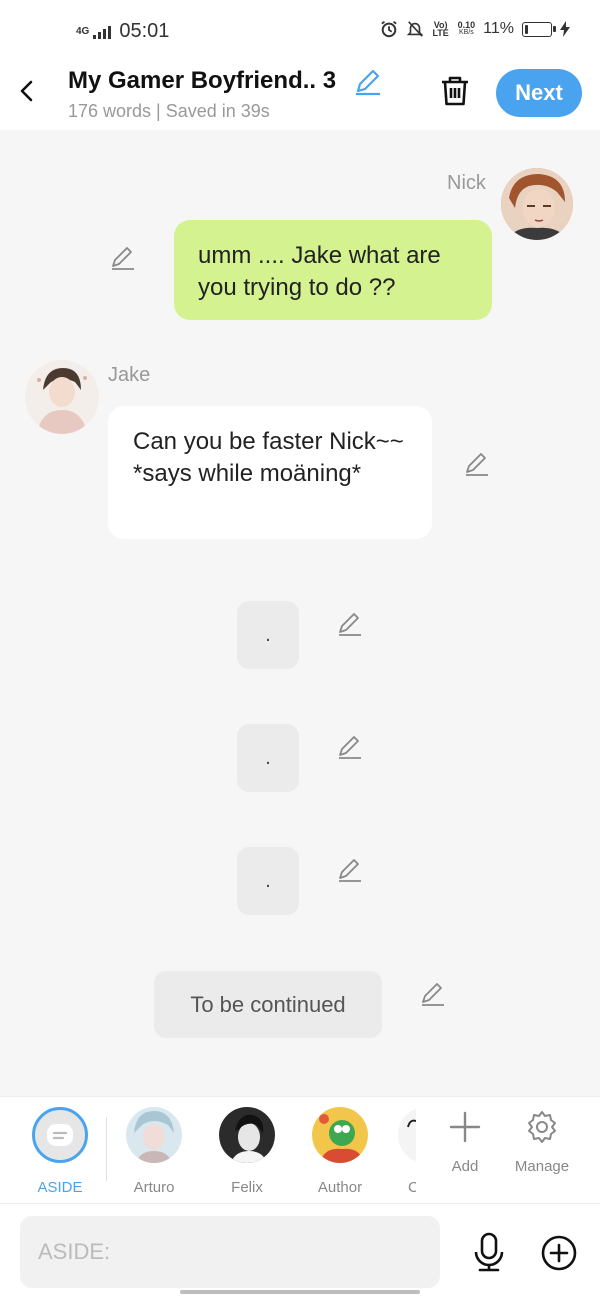 The width and height of the screenshot is (600, 1300). What do you see at coordinates (340, 1187) in the screenshot?
I see `character-label: Author` at bounding box center [340, 1187].